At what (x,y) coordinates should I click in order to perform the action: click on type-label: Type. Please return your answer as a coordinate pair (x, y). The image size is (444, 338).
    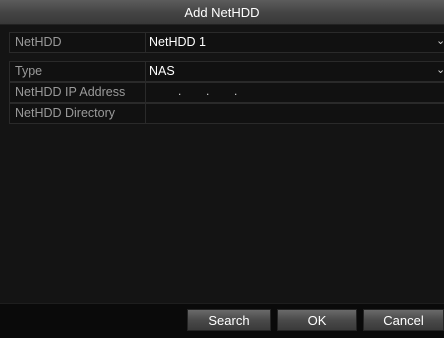
    Looking at the image, I should click on (29, 71).